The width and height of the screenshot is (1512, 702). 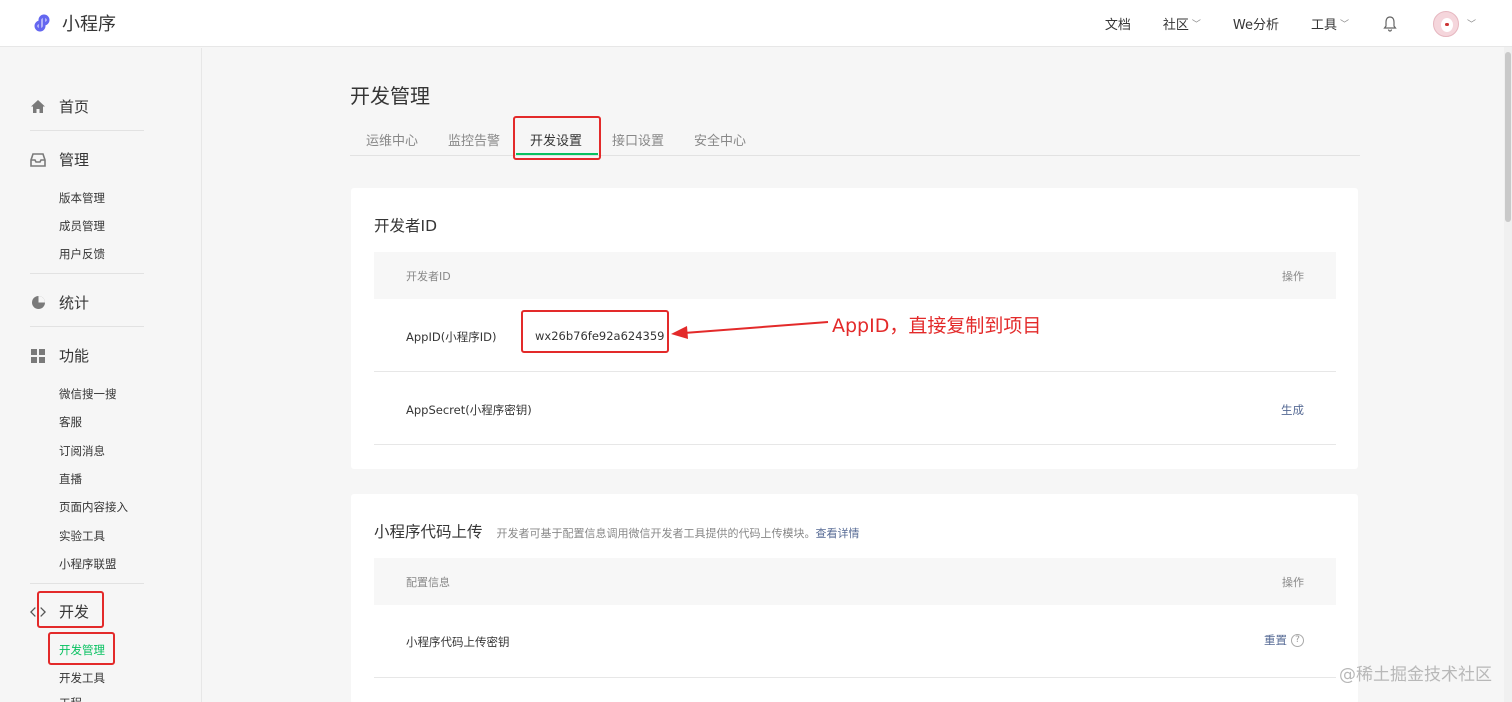 What do you see at coordinates (855, 408) in the screenshot?
I see `table-row-appsecret: AppSecret(小程序密钥) 生成` at bounding box center [855, 408].